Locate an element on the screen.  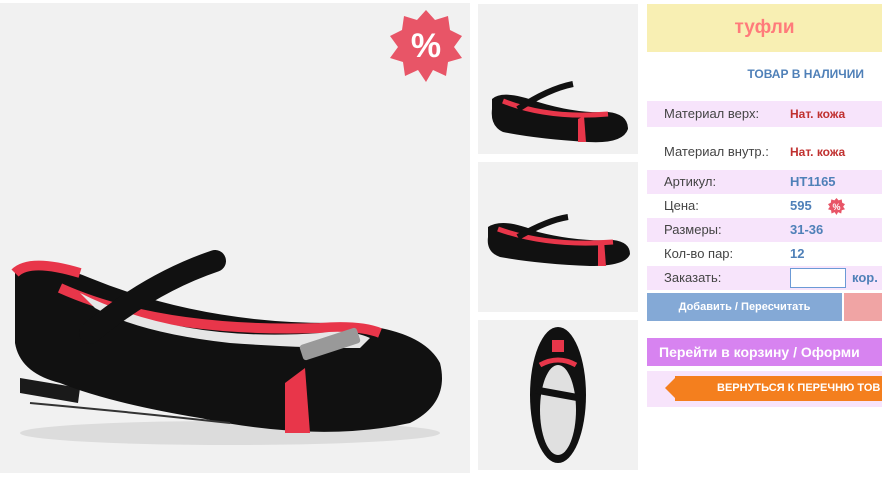
detail-row-pairs: Кол-во пар: 12 is located at coordinates (764, 254).